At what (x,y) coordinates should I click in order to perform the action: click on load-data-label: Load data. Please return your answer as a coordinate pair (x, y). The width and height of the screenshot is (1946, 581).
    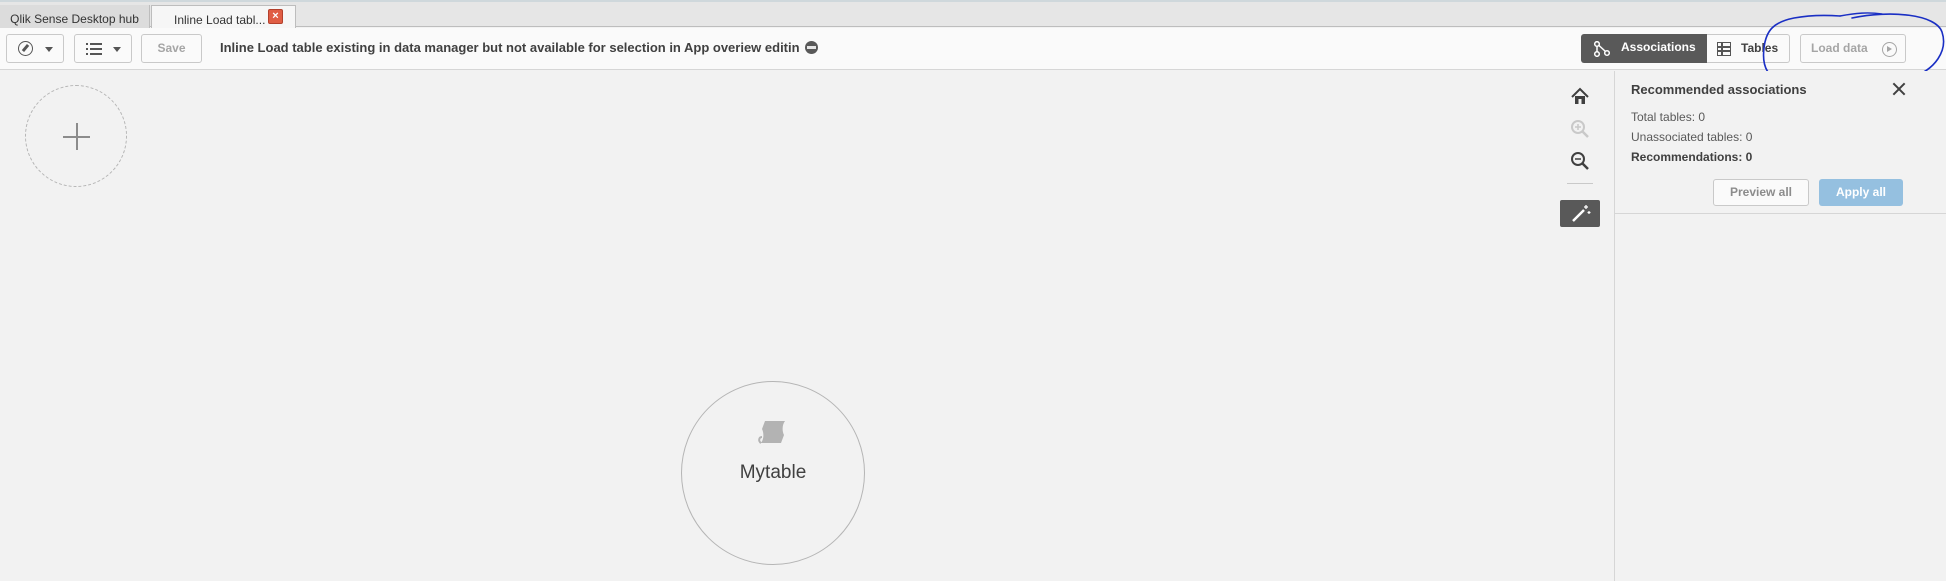
    Looking at the image, I should click on (1839, 48).